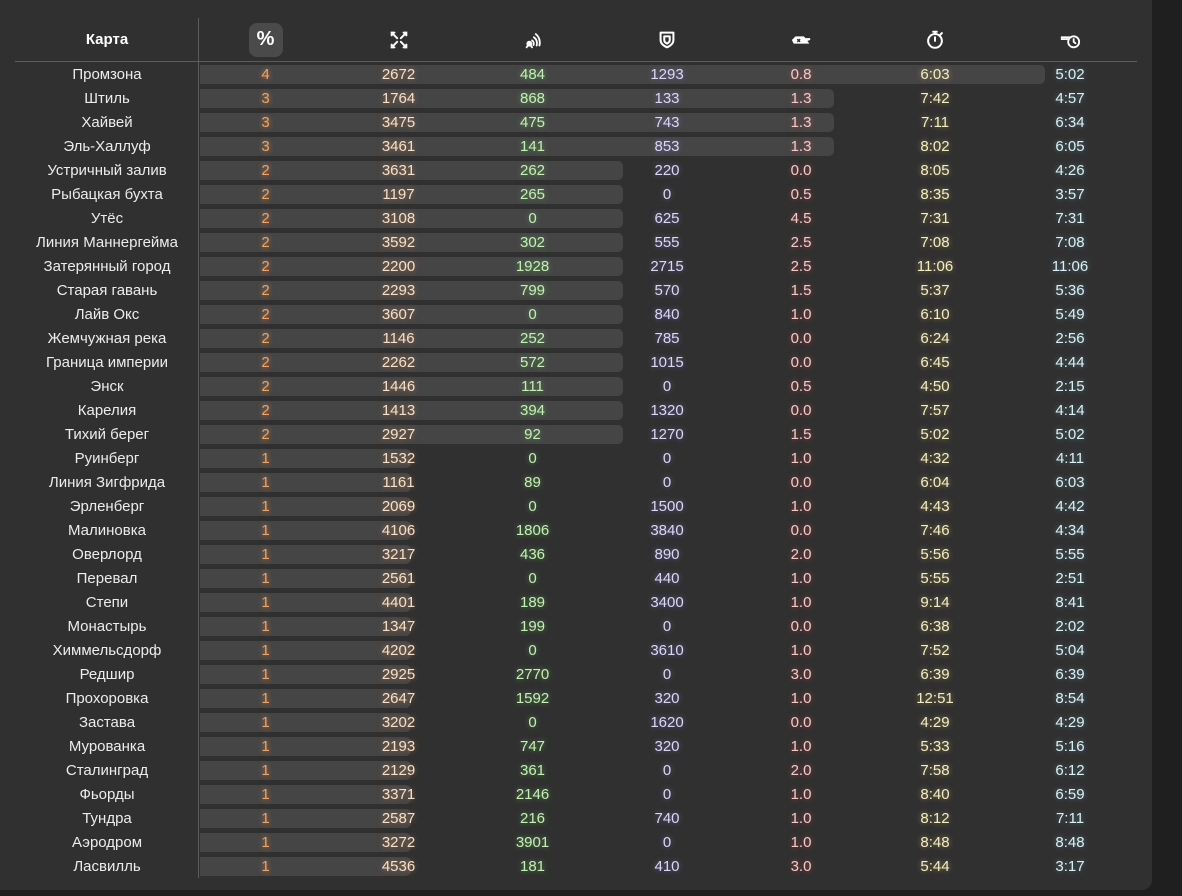 Image resolution: width=1182 pixels, height=896 pixels. What do you see at coordinates (576, 171) in the screenshot?
I see `table-row: Устричный залив 2 3631 262 220 0.0 8:05 4:26` at bounding box center [576, 171].